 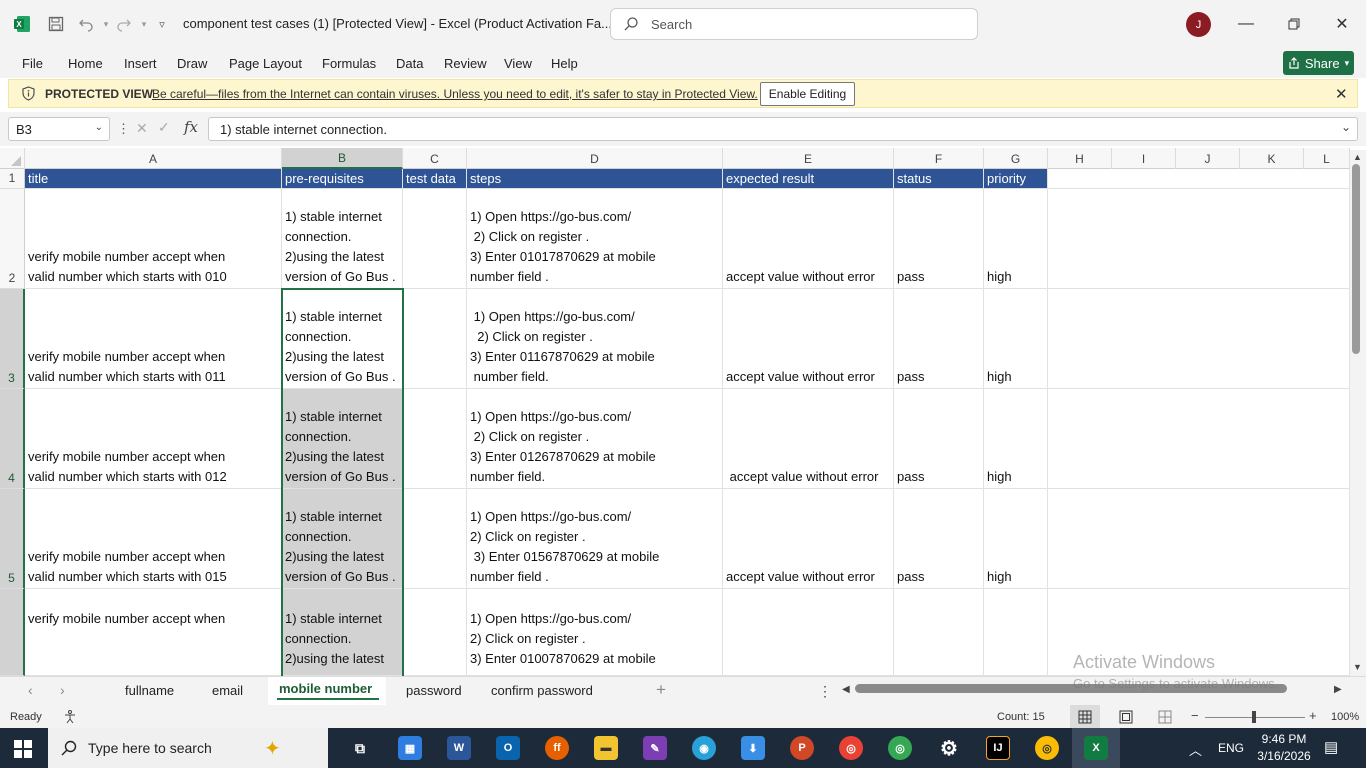 What do you see at coordinates (1016, 179) in the screenshot?
I see `header-cell-priority: priority` at bounding box center [1016, 179].